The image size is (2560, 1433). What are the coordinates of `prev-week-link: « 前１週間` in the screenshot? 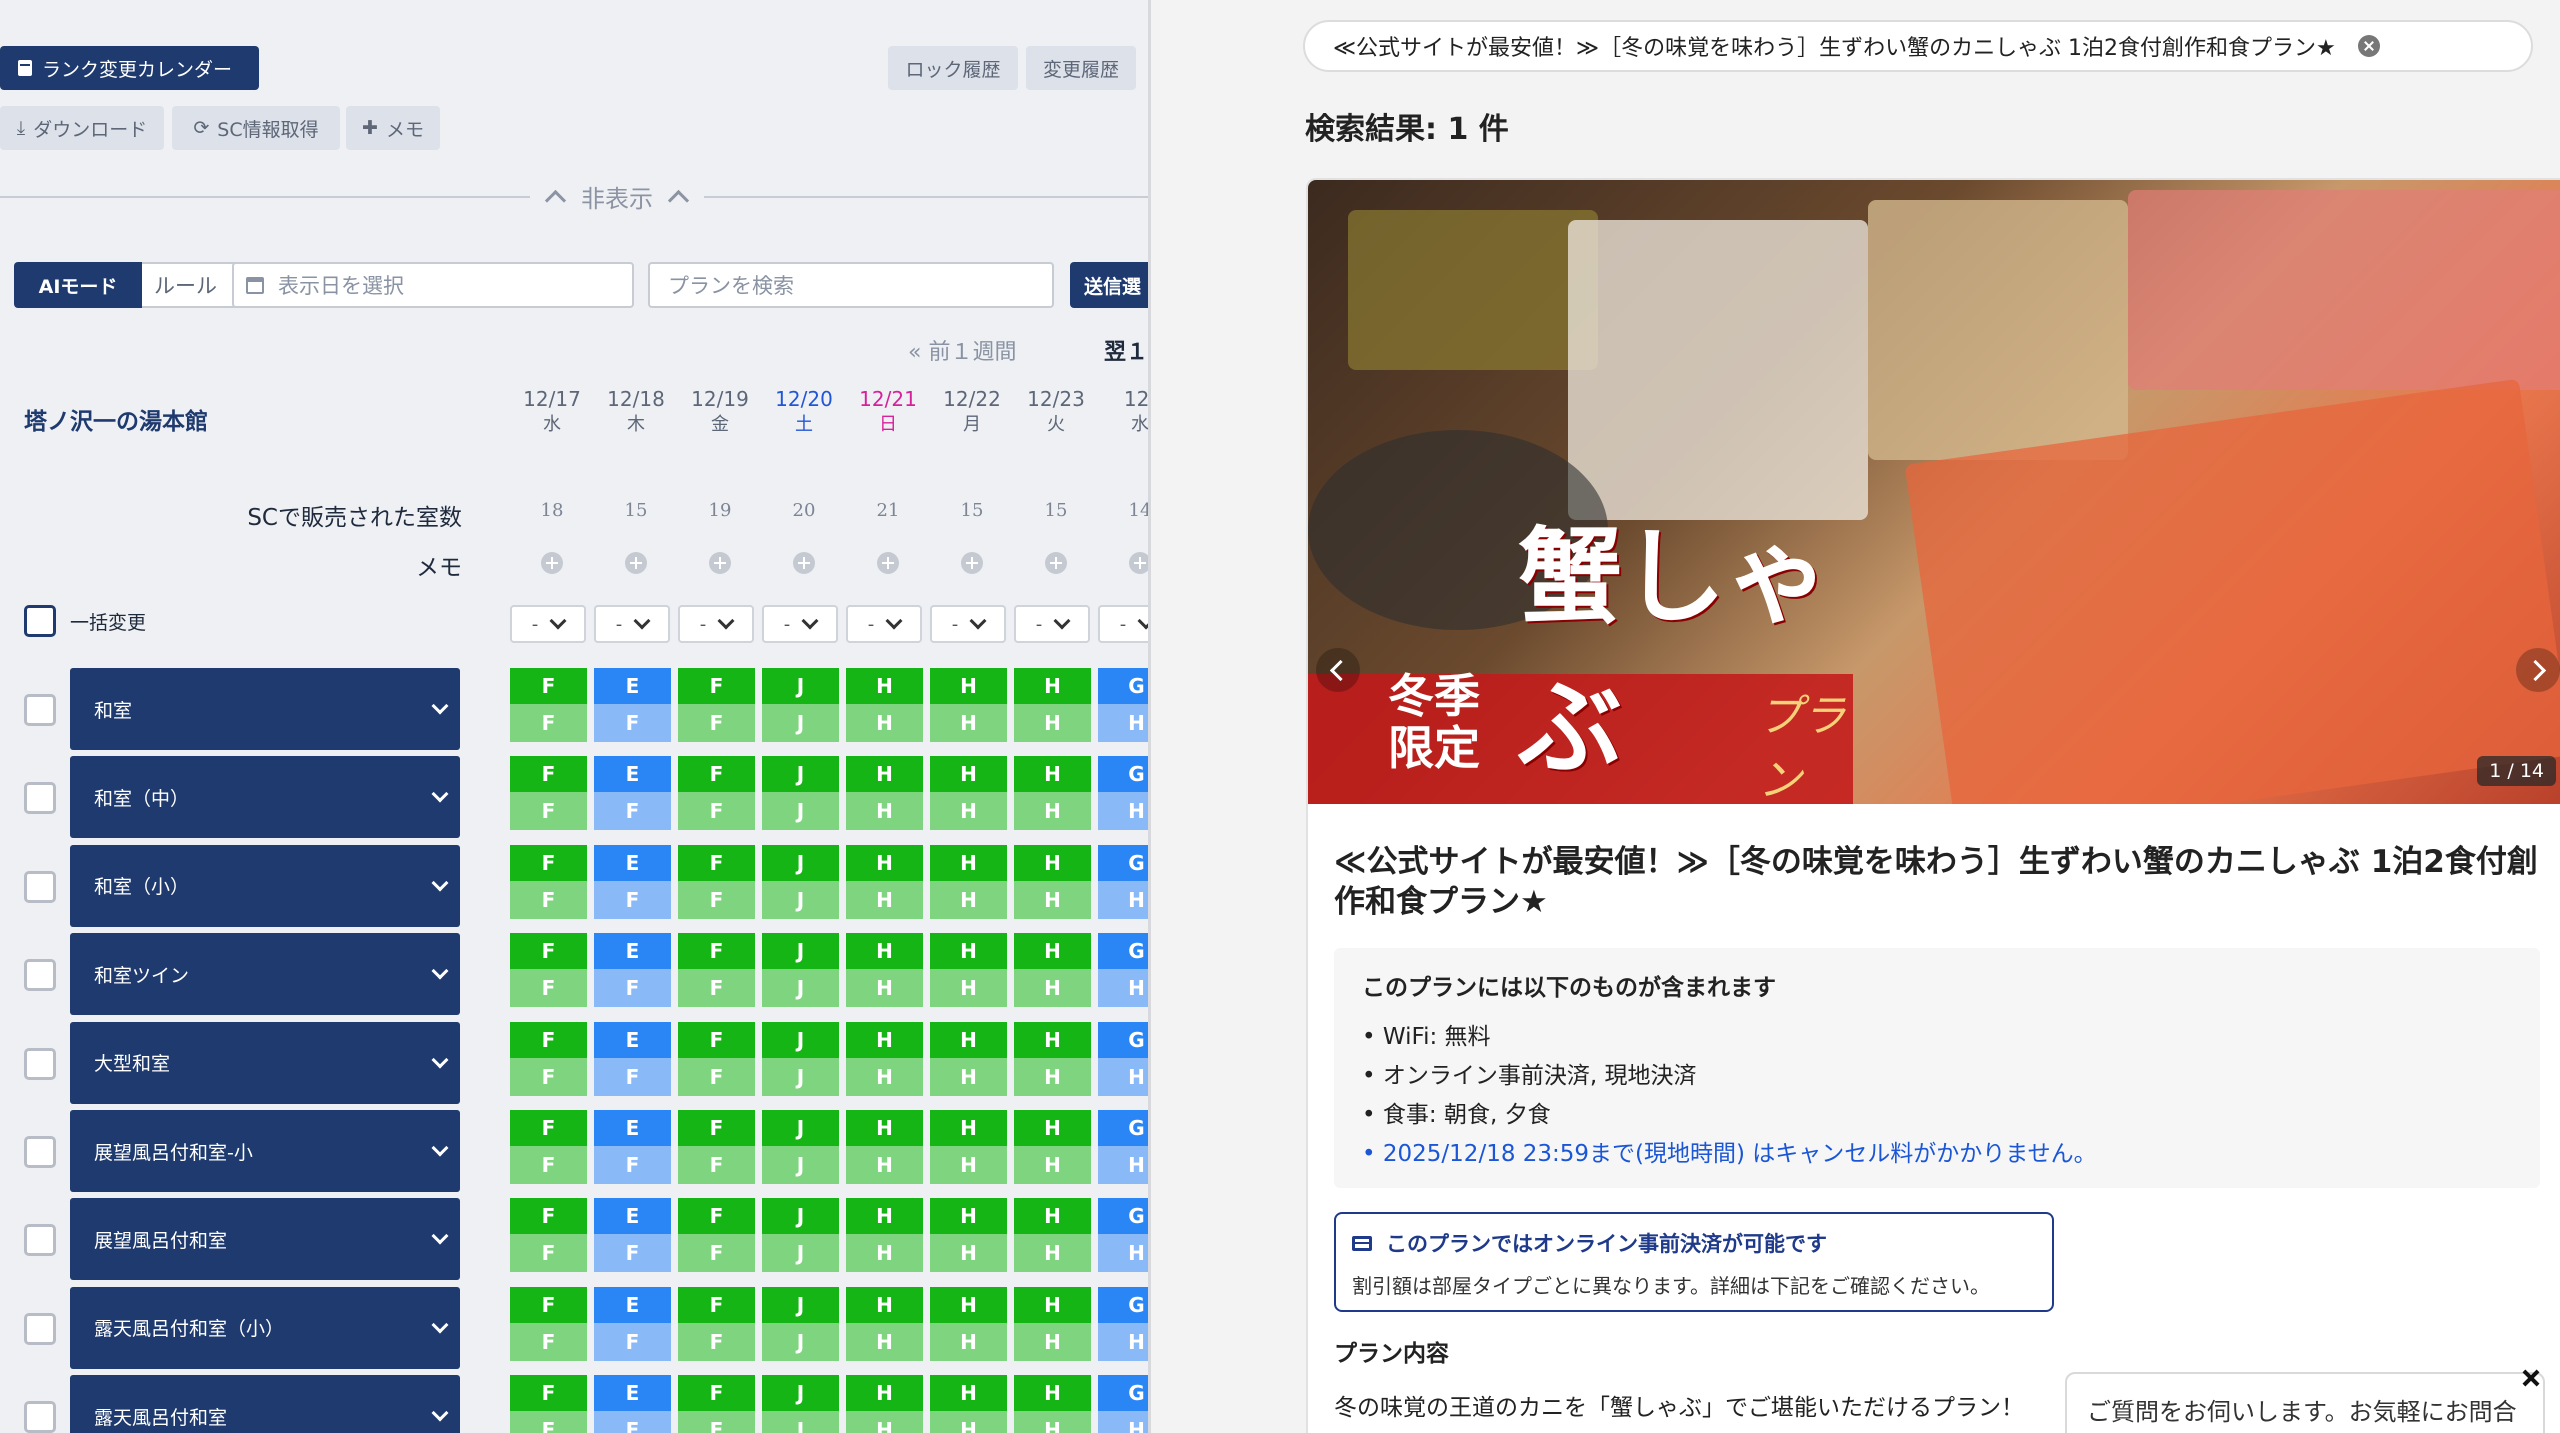 It's located at (962, 350).